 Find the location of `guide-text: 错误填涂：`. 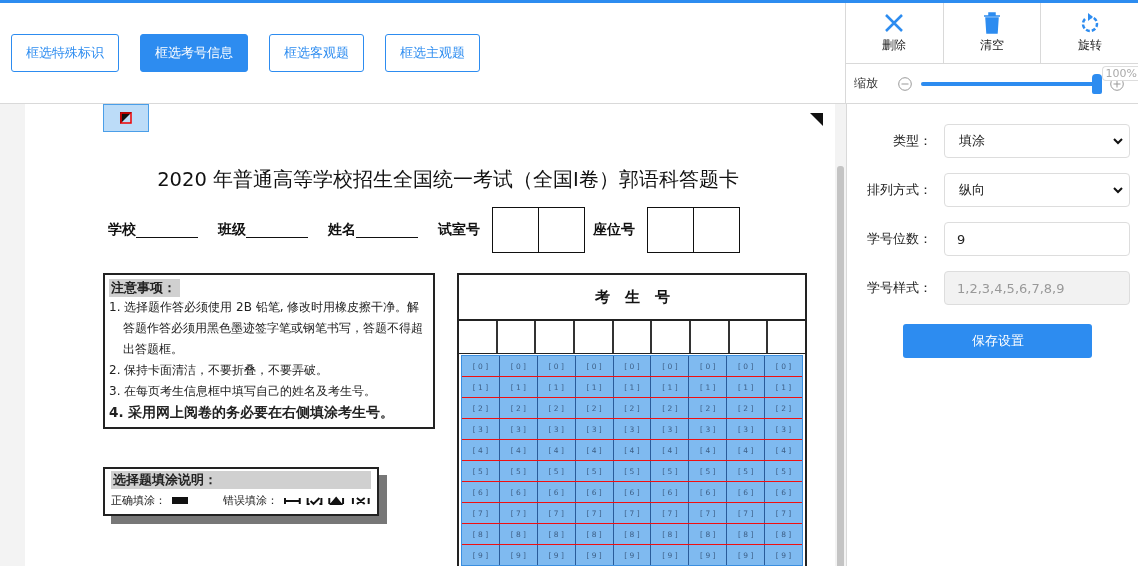

guide-text: 错误填涂： is located at coordinates (251, 500).